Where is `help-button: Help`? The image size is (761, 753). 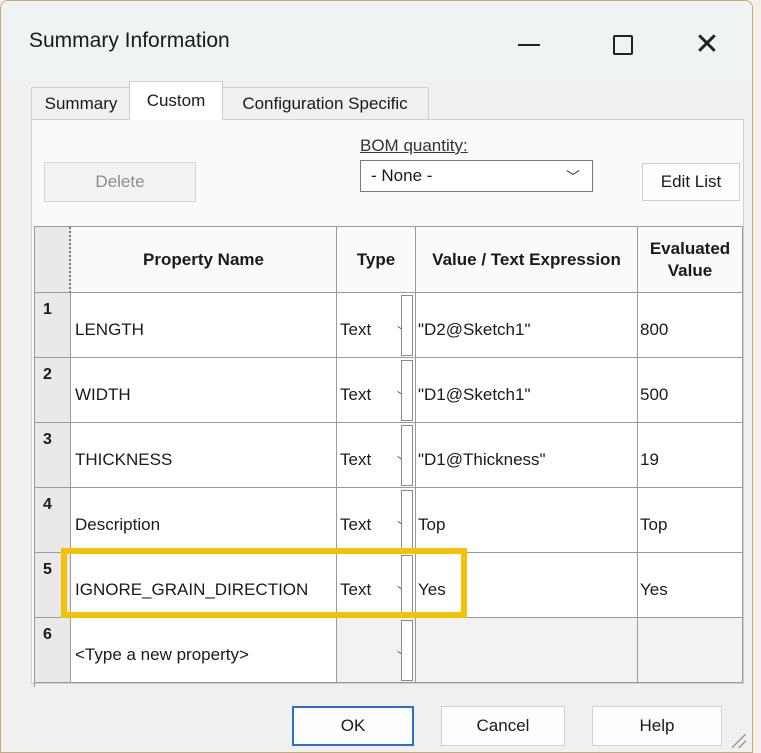
help-button: Help is located at coordinates (657, 726).